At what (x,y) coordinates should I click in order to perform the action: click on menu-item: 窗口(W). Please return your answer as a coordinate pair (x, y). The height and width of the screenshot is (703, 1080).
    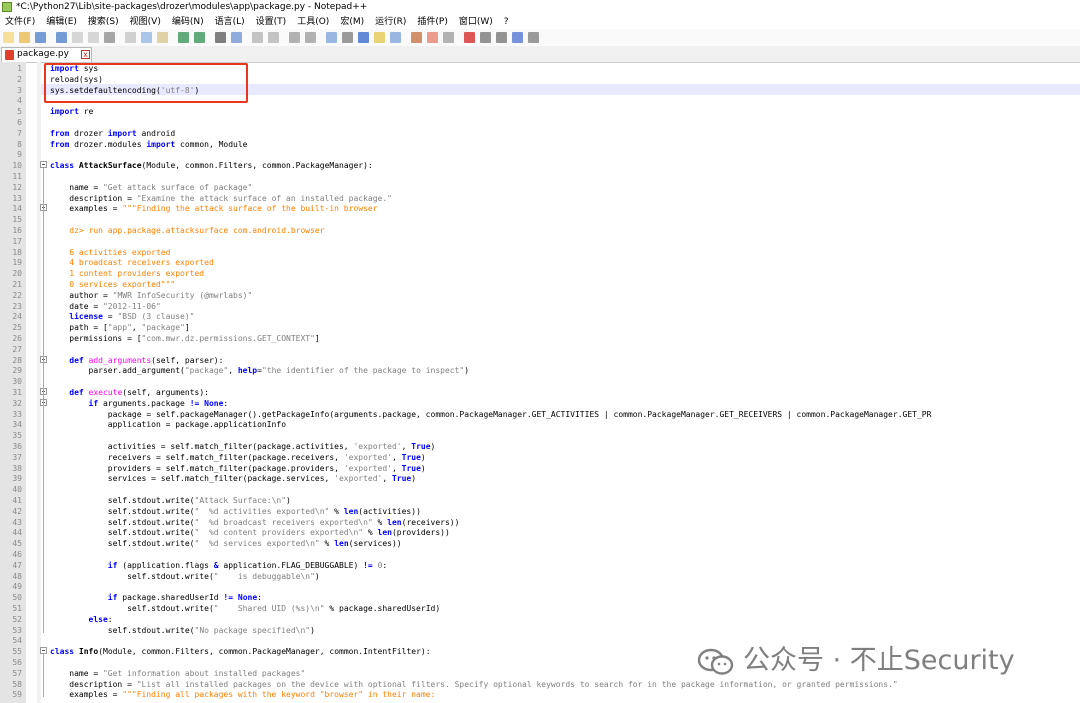
    Looking at the image, I should click on (476, 22).